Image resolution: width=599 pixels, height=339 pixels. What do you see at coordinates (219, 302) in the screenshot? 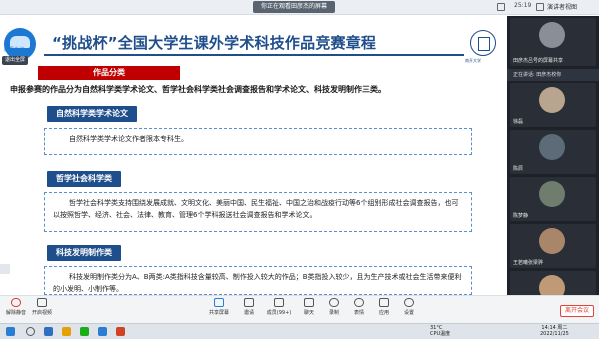
I see `share-screen-icon` at bounding box center [219, 302].